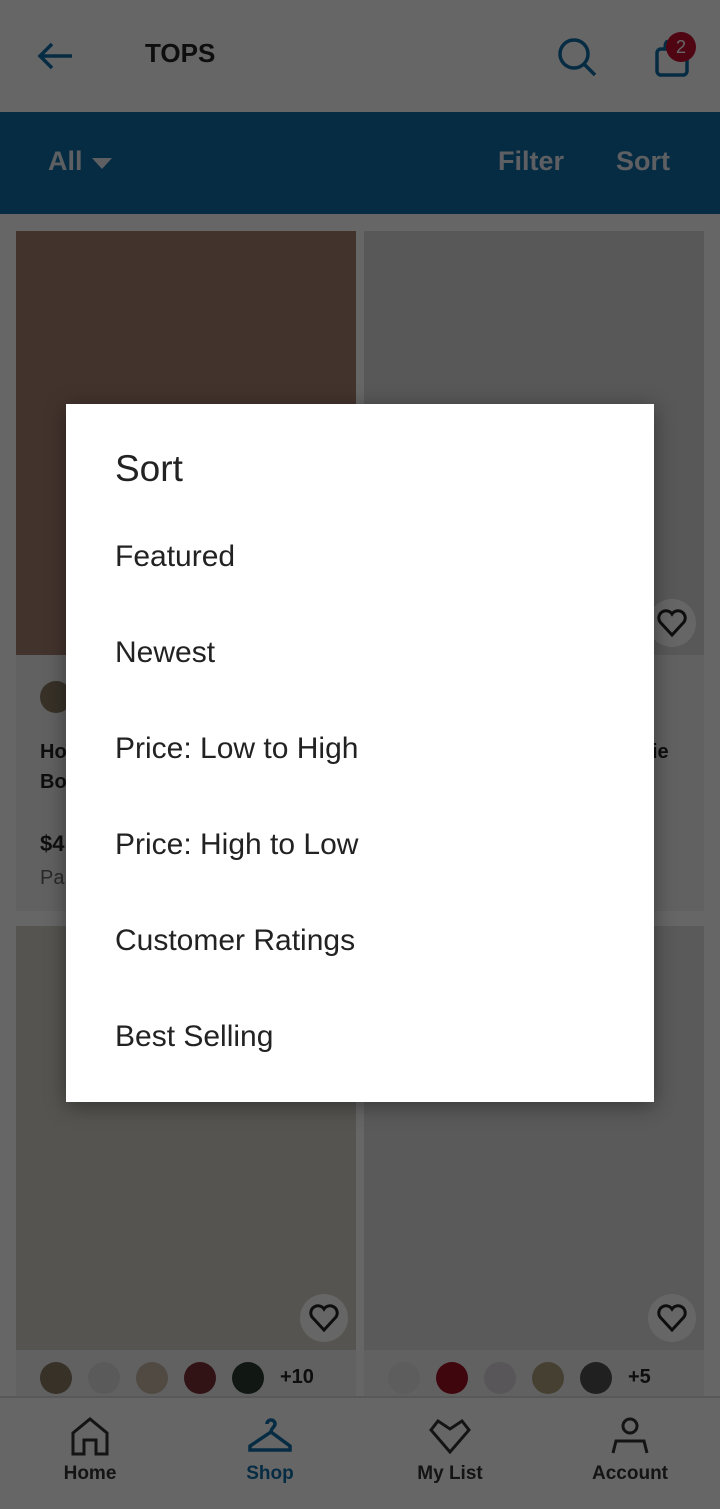 This screenshot has width=720, height=1509. Describe the element at coordinates (297, 1377) in the screenshot. I see `more-colors: +10` at that location.